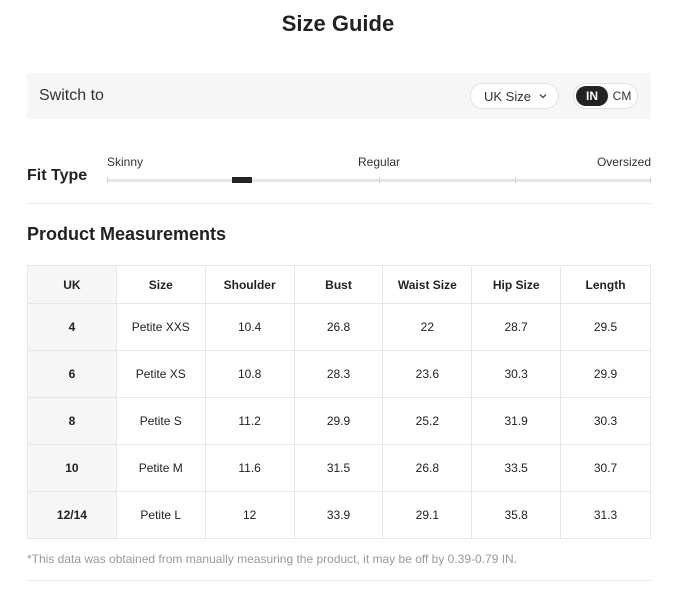 The image size is (676, 593). What do you see at coordinates (57, 175) in the screenshot?
I see `fit-type-label: Fit Type` at bounding box center [57, 175].